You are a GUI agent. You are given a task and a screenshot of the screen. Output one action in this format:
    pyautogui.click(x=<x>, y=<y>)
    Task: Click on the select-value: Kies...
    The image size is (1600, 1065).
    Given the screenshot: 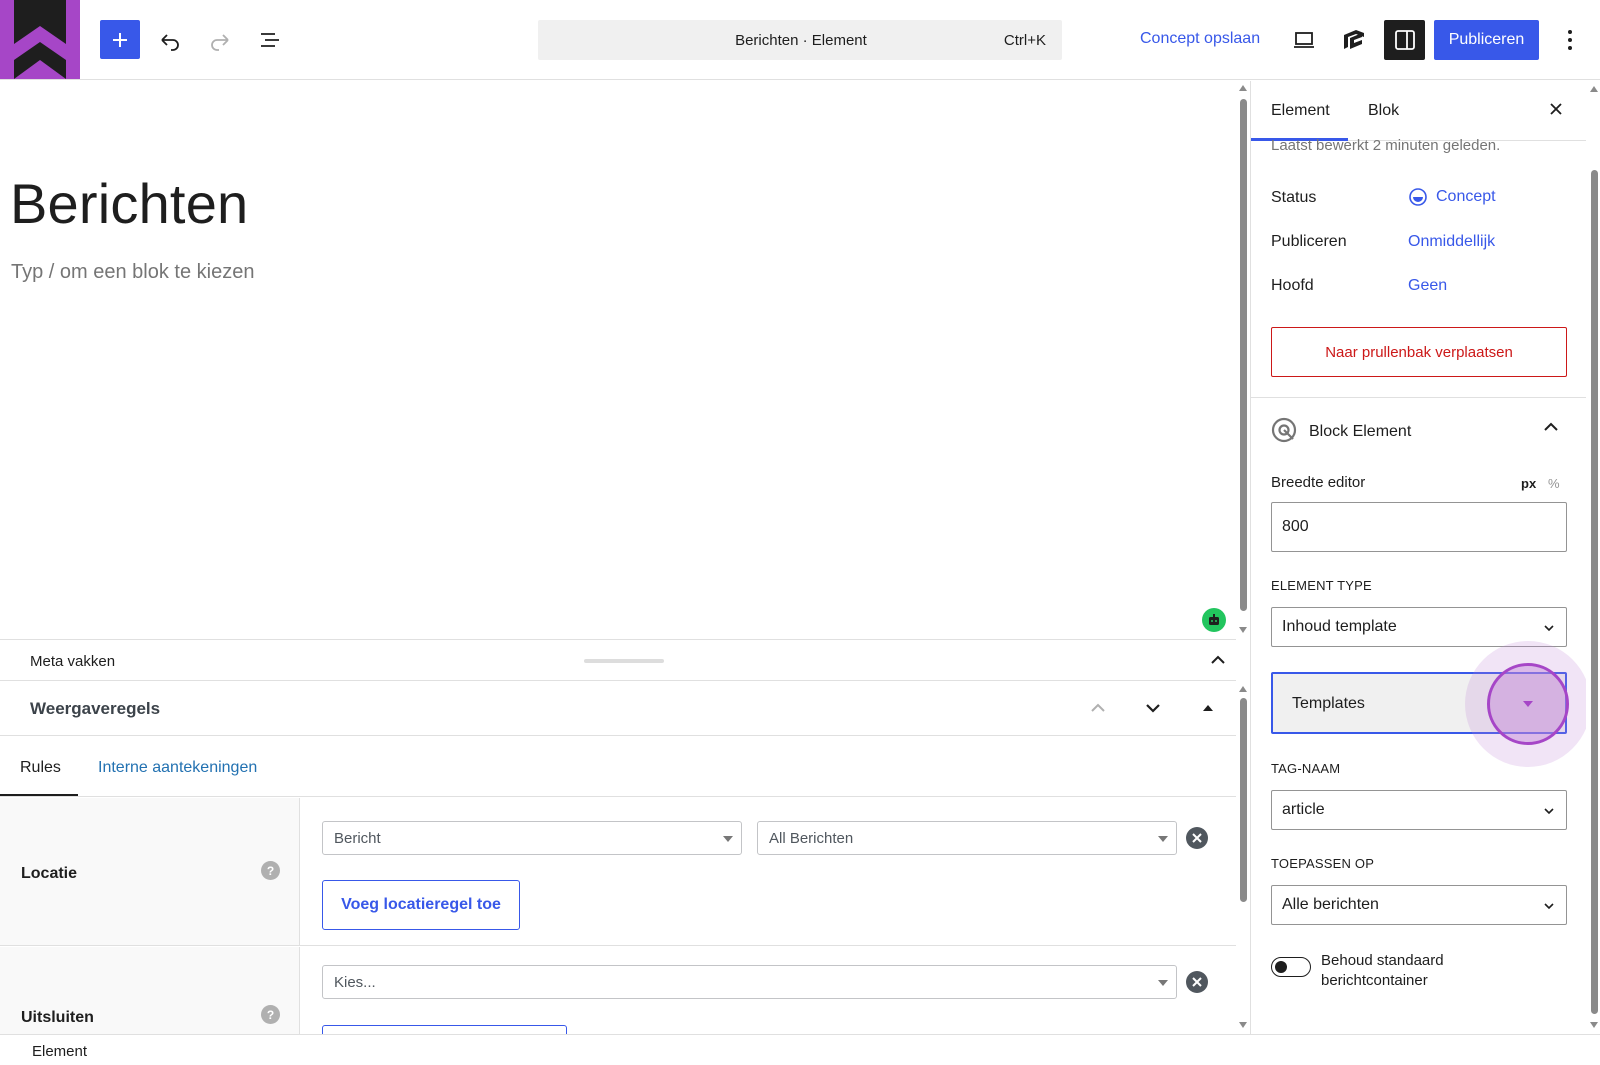 What is the action you would take?
    pyautogui.click(x=355, y=982)
    